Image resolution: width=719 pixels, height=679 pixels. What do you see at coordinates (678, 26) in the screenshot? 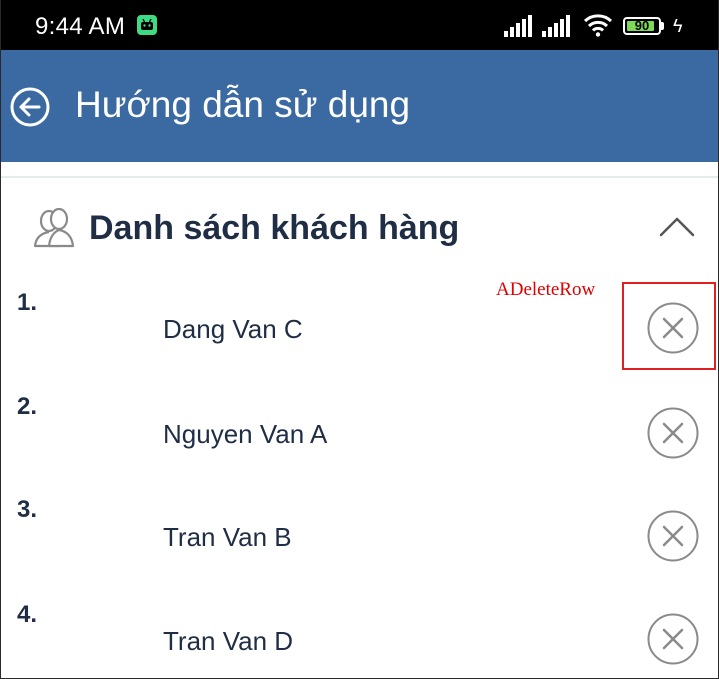
I see `charging-icon: ϟ` at bounding box center [678, 26].